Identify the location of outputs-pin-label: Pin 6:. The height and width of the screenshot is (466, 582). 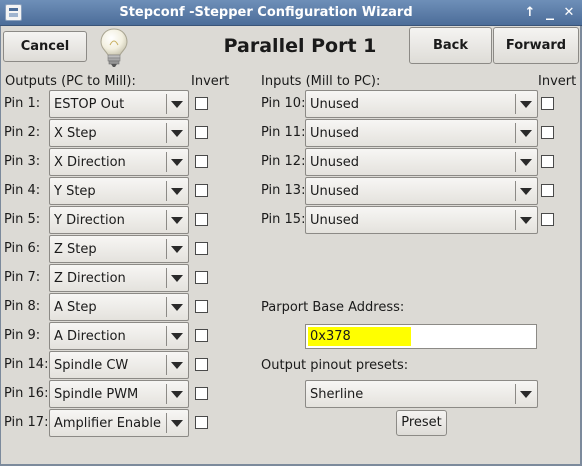
(22, 248).